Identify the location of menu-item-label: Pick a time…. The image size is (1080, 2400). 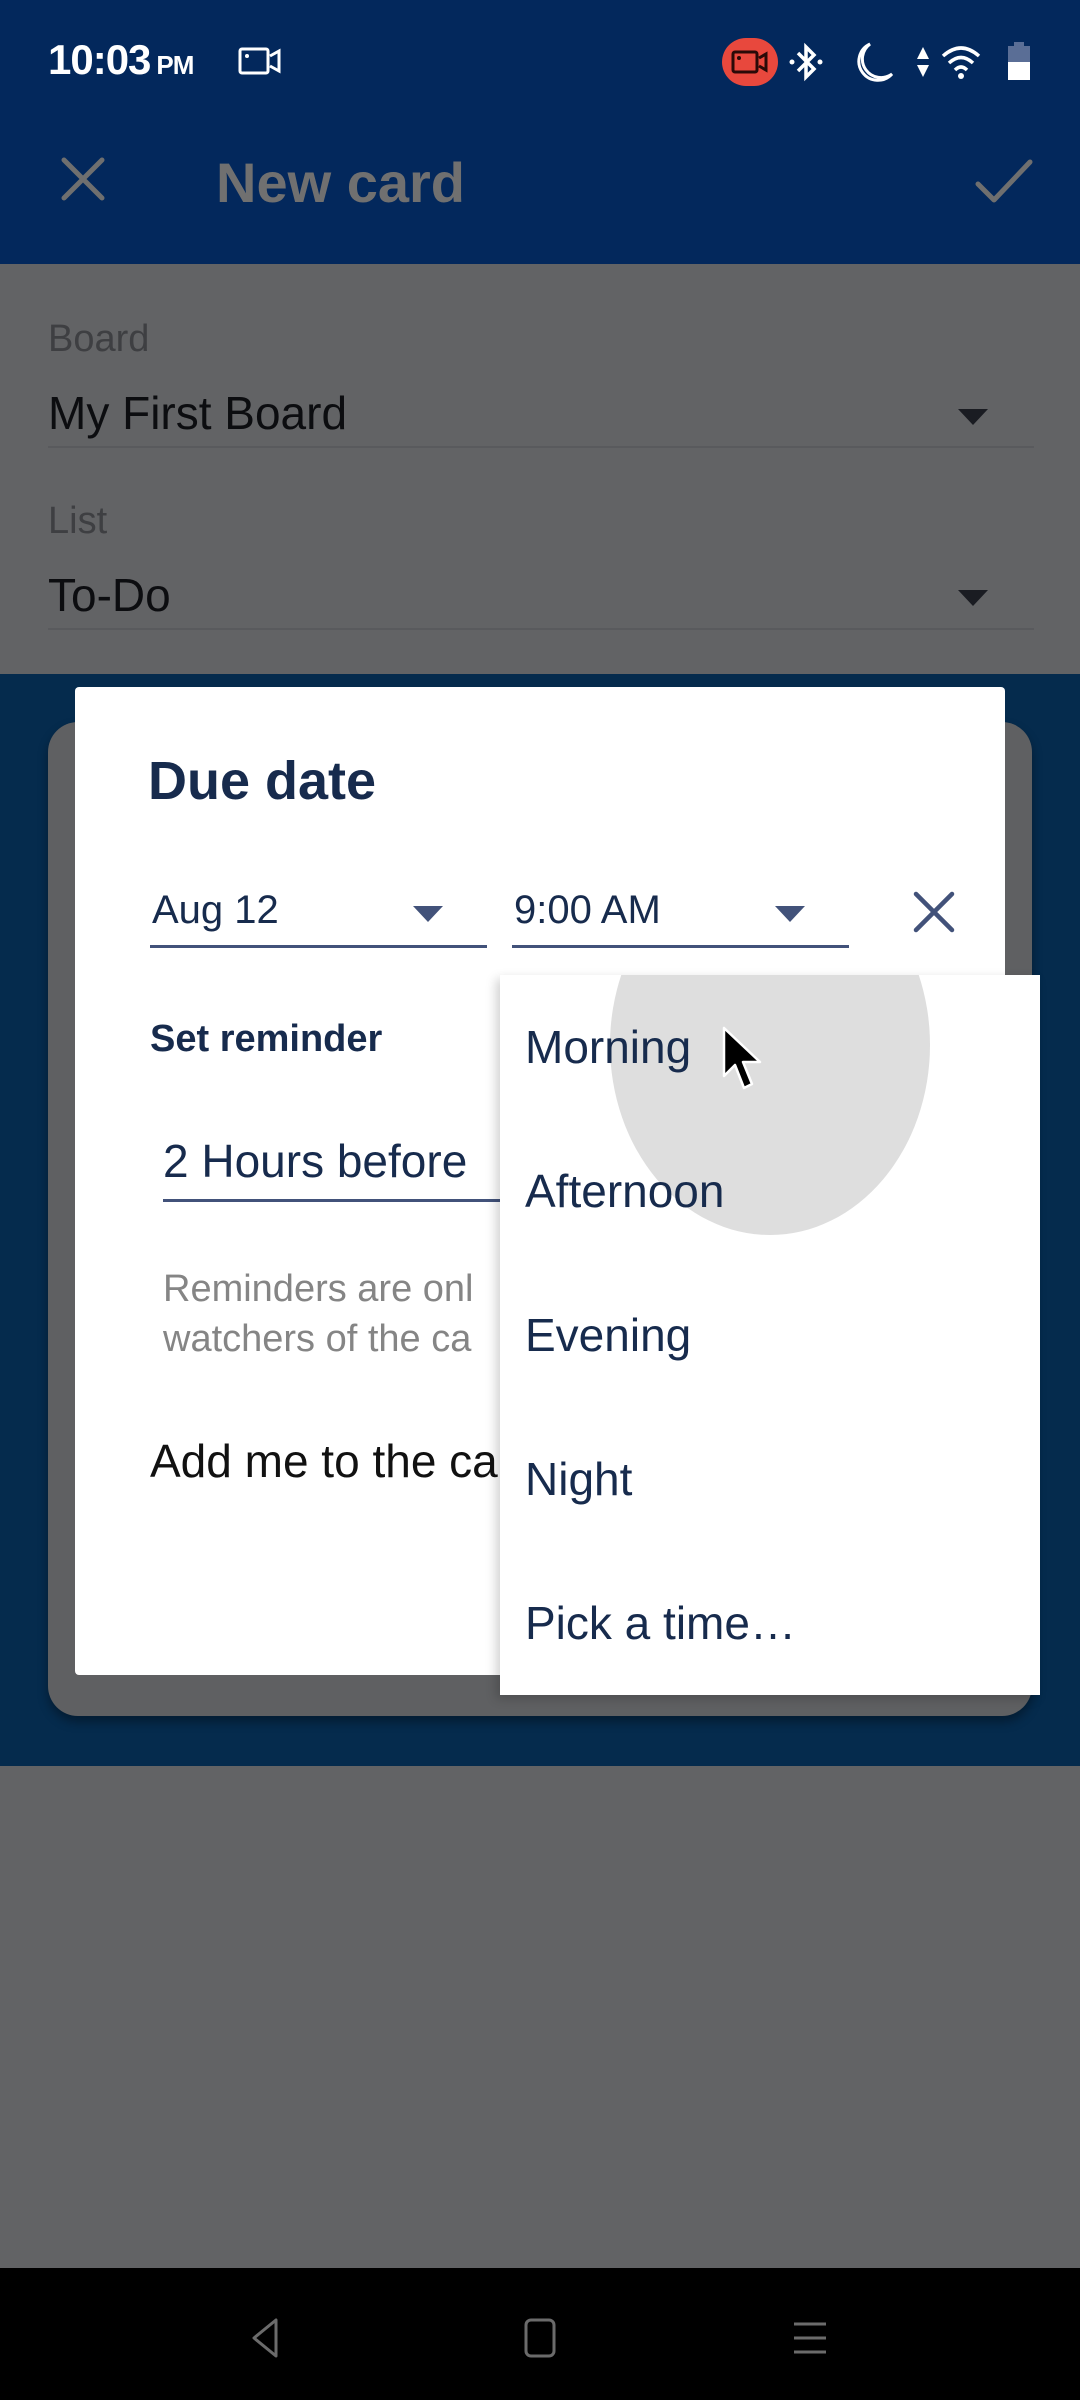
(660, 1623).